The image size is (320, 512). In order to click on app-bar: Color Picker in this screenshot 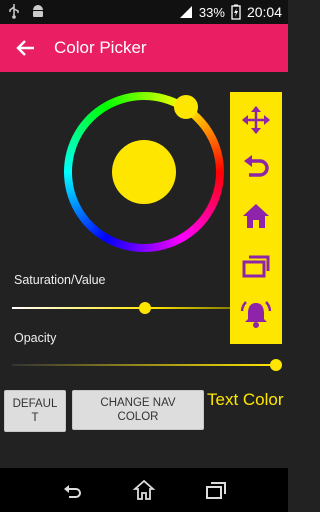, I will do `click(144, 48)`.